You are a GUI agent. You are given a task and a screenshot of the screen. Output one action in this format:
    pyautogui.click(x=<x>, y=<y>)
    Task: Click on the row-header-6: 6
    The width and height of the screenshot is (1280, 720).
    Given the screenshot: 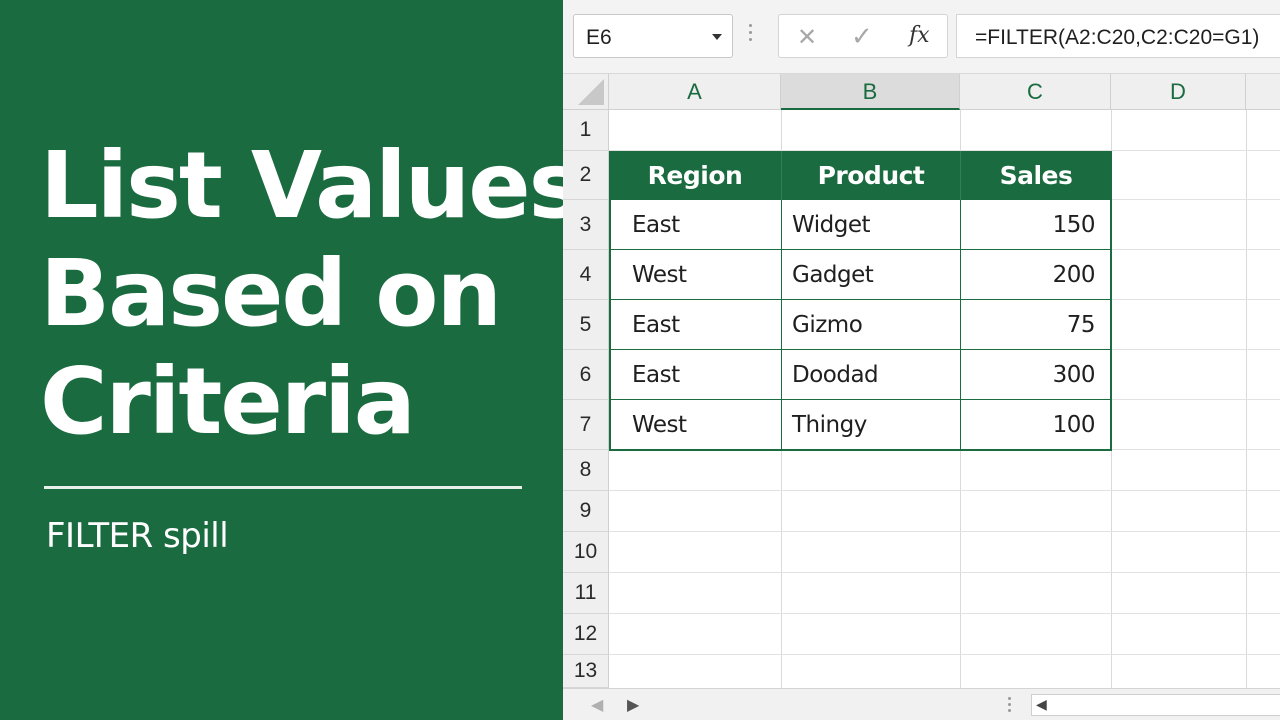 What is the action you would take?
    pyautogui.click(x=586, y=375)
    